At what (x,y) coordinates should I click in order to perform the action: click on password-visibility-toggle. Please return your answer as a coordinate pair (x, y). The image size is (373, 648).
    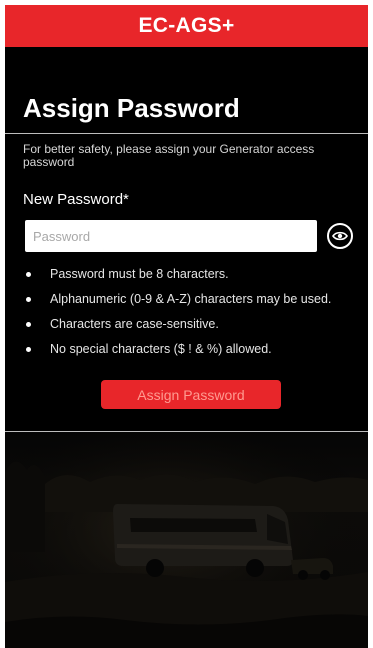
    Looking at the image, I should click on (340, 236).